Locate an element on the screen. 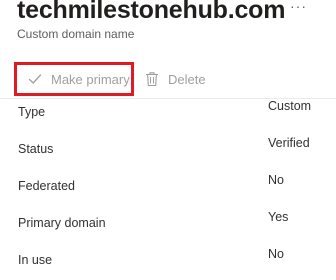 The width and height of the screenshot is (336, 280). property-value: Yes is located at coordinates (278, 217).